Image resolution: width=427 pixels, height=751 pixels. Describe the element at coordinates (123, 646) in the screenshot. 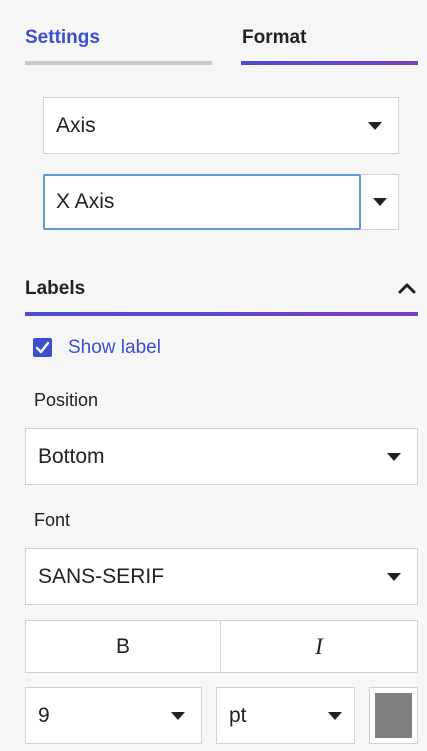

I see `bold-button: B` at that location.